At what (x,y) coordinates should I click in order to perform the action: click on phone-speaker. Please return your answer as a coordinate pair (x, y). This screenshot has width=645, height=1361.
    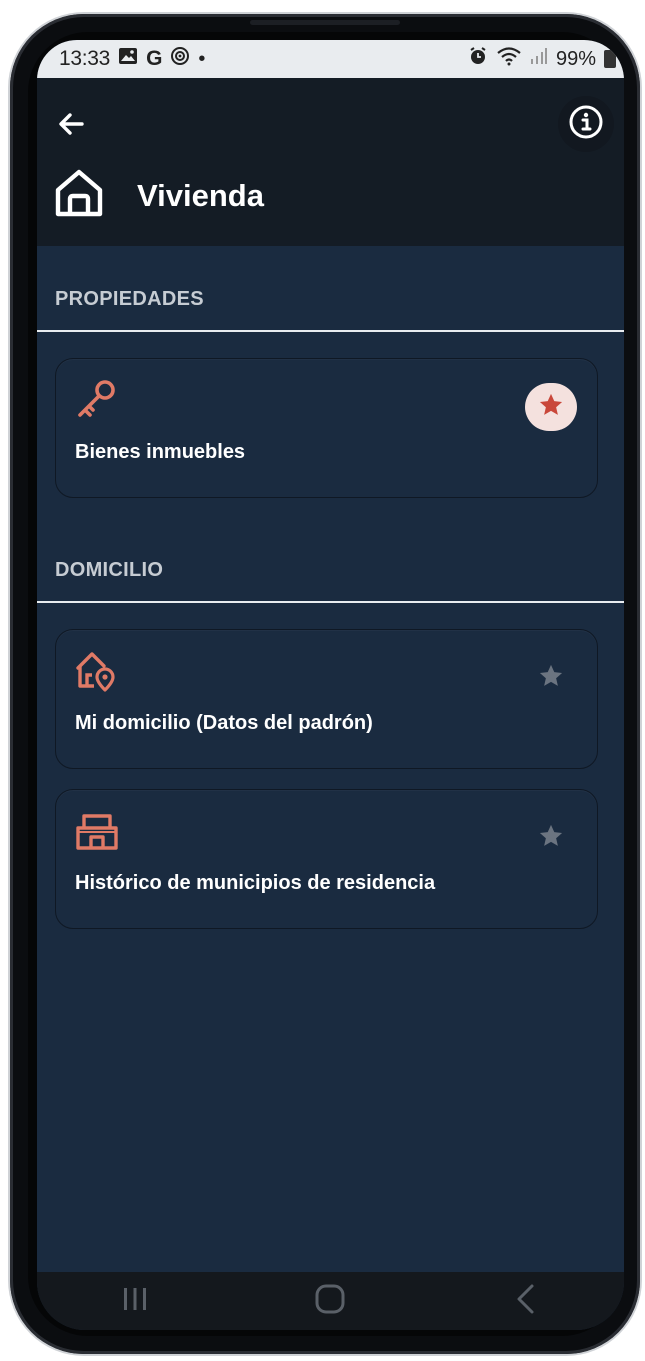
    Looking at the image, I should click on (325, 22).